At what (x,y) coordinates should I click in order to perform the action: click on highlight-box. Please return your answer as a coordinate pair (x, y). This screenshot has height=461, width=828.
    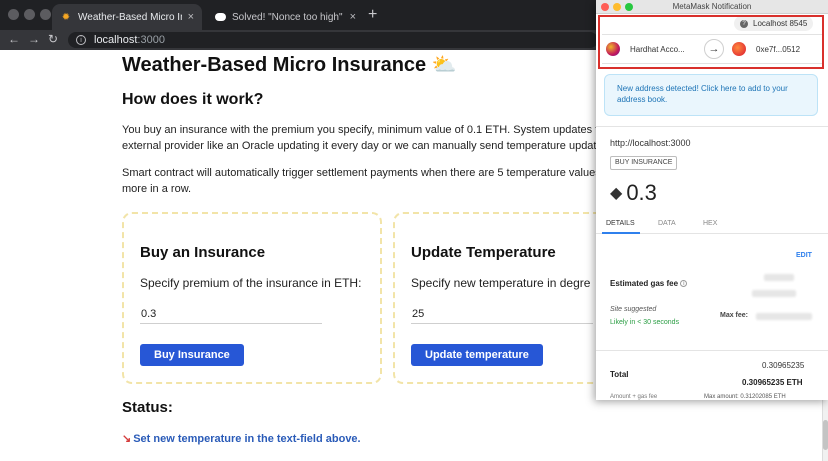
    Looking at the image, I should click on (711, 42).